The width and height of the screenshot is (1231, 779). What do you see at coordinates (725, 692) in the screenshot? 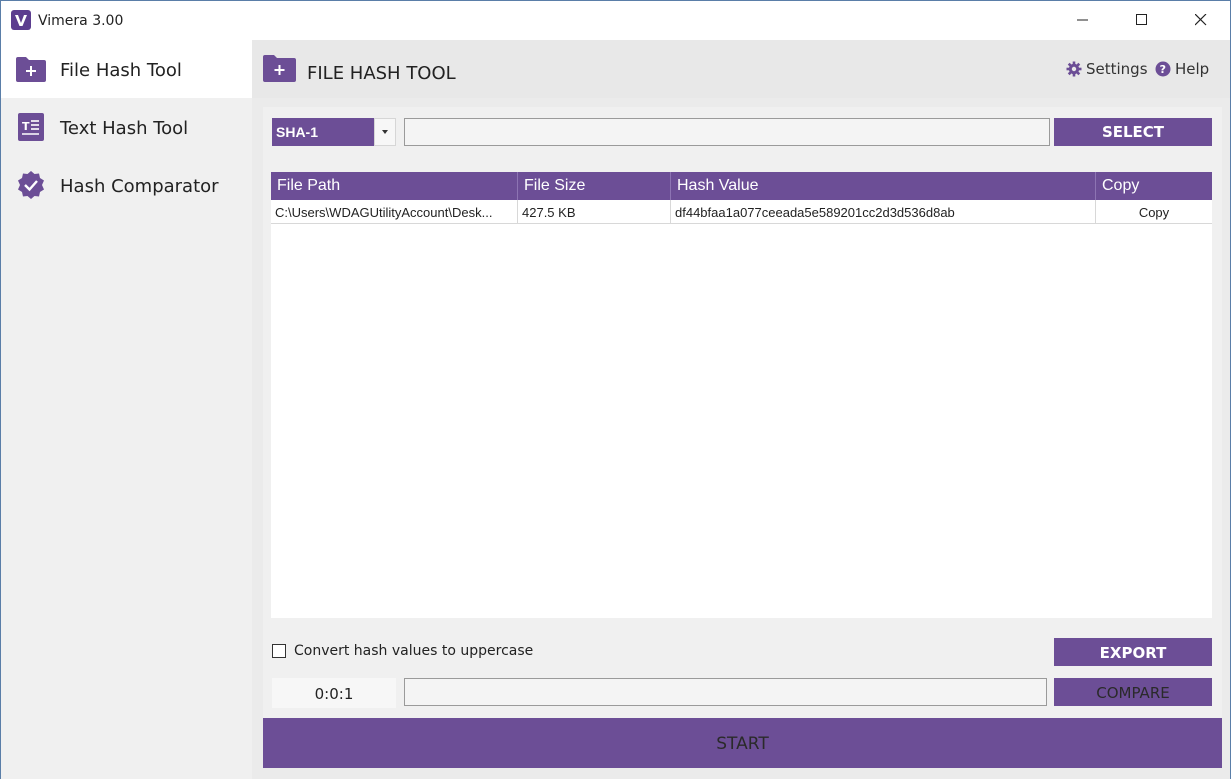
I see `compare-input` at bounding box center [725, 692].